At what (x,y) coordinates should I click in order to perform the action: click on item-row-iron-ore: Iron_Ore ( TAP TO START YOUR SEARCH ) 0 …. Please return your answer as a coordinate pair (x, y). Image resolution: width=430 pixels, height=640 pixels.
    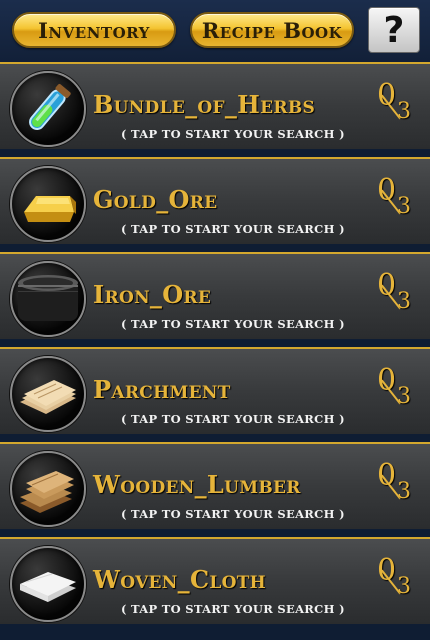
    Looking at the image, I should click on (215, 299).